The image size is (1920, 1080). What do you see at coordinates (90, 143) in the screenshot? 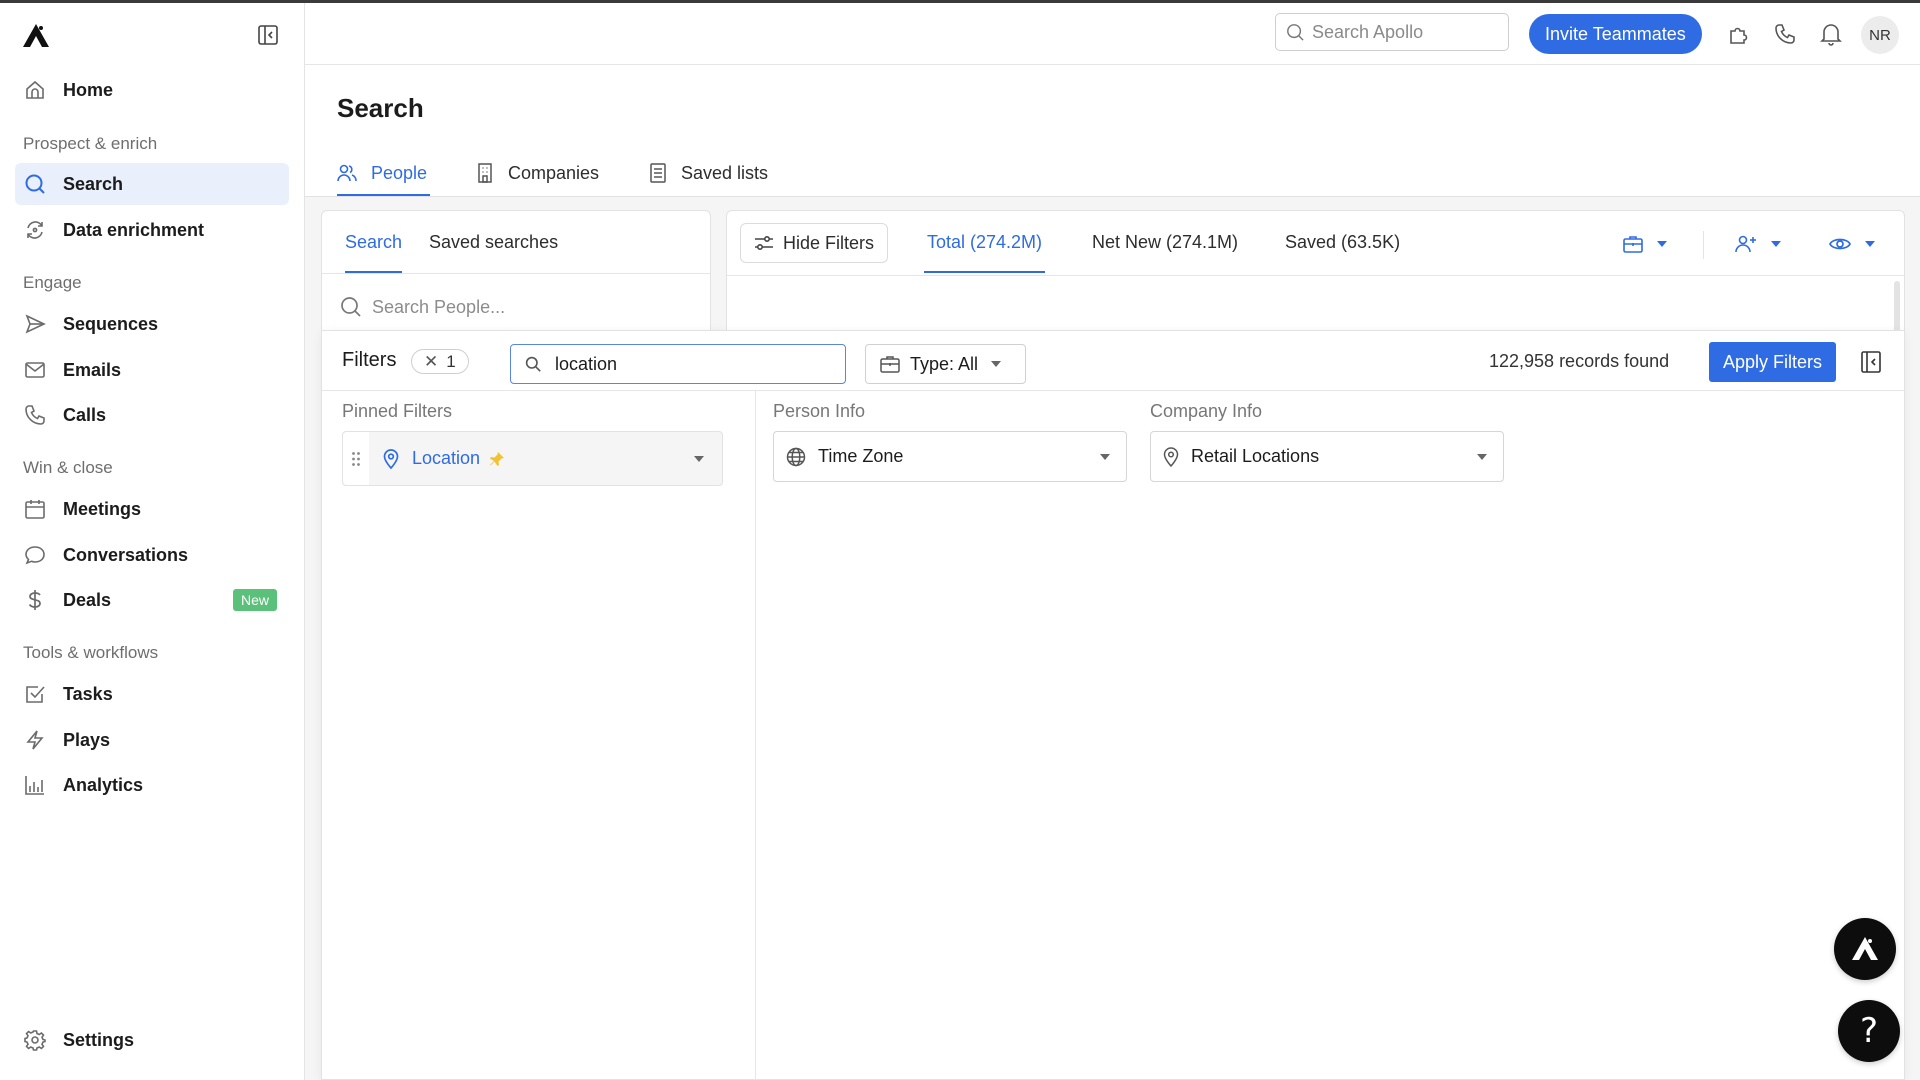
I see `section-prospect-enrich: Prospect & enrich` at bounding box center [90, 143].